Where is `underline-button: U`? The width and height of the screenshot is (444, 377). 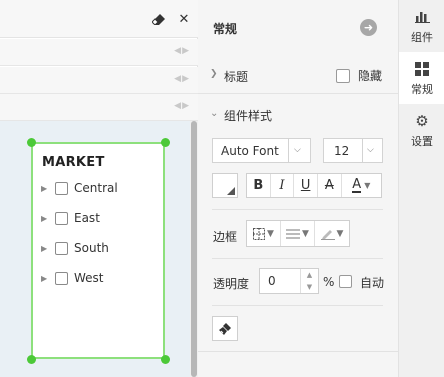 underline-button: U is located at coordinates (306, 185).